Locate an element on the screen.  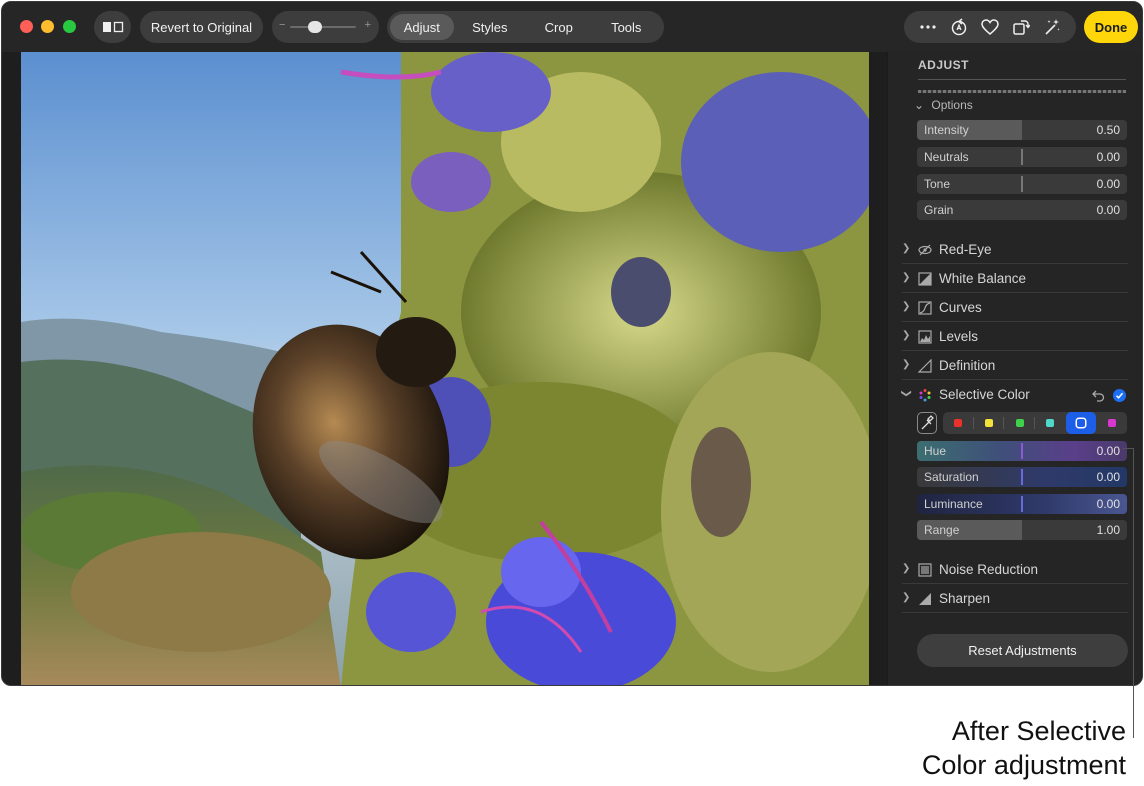
neutrals-slider: Neutrals 0.00 is located at coordinates (1022, 157).